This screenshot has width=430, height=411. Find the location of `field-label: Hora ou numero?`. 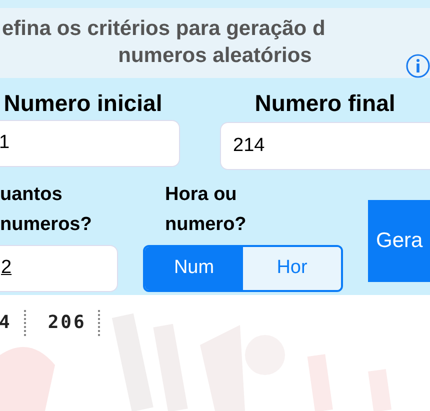

field-label: Hora ou numero? is located at coordinates (206, 210).